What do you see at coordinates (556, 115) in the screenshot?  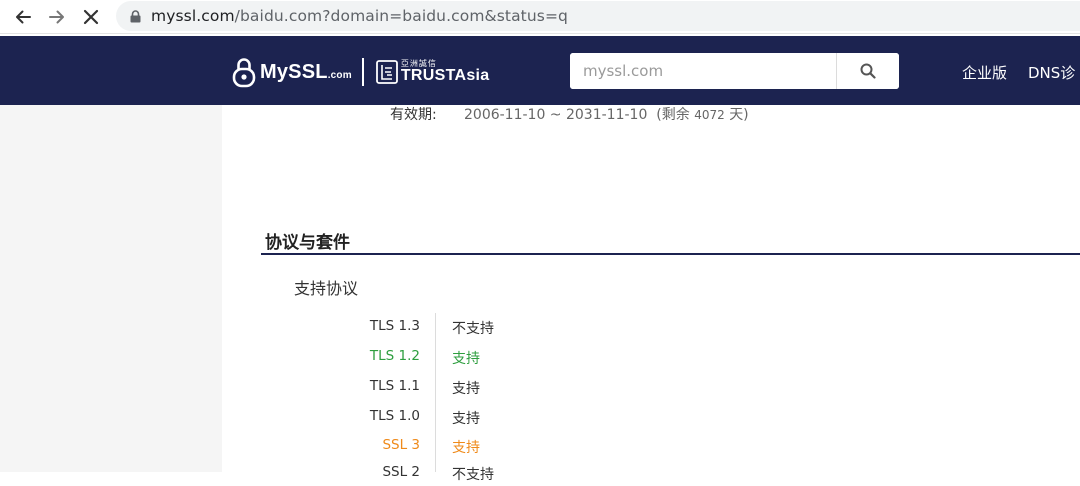 I see `validity-range: 2006-11-10 ~ 2031-11-10` at bounding box center [556, 115].